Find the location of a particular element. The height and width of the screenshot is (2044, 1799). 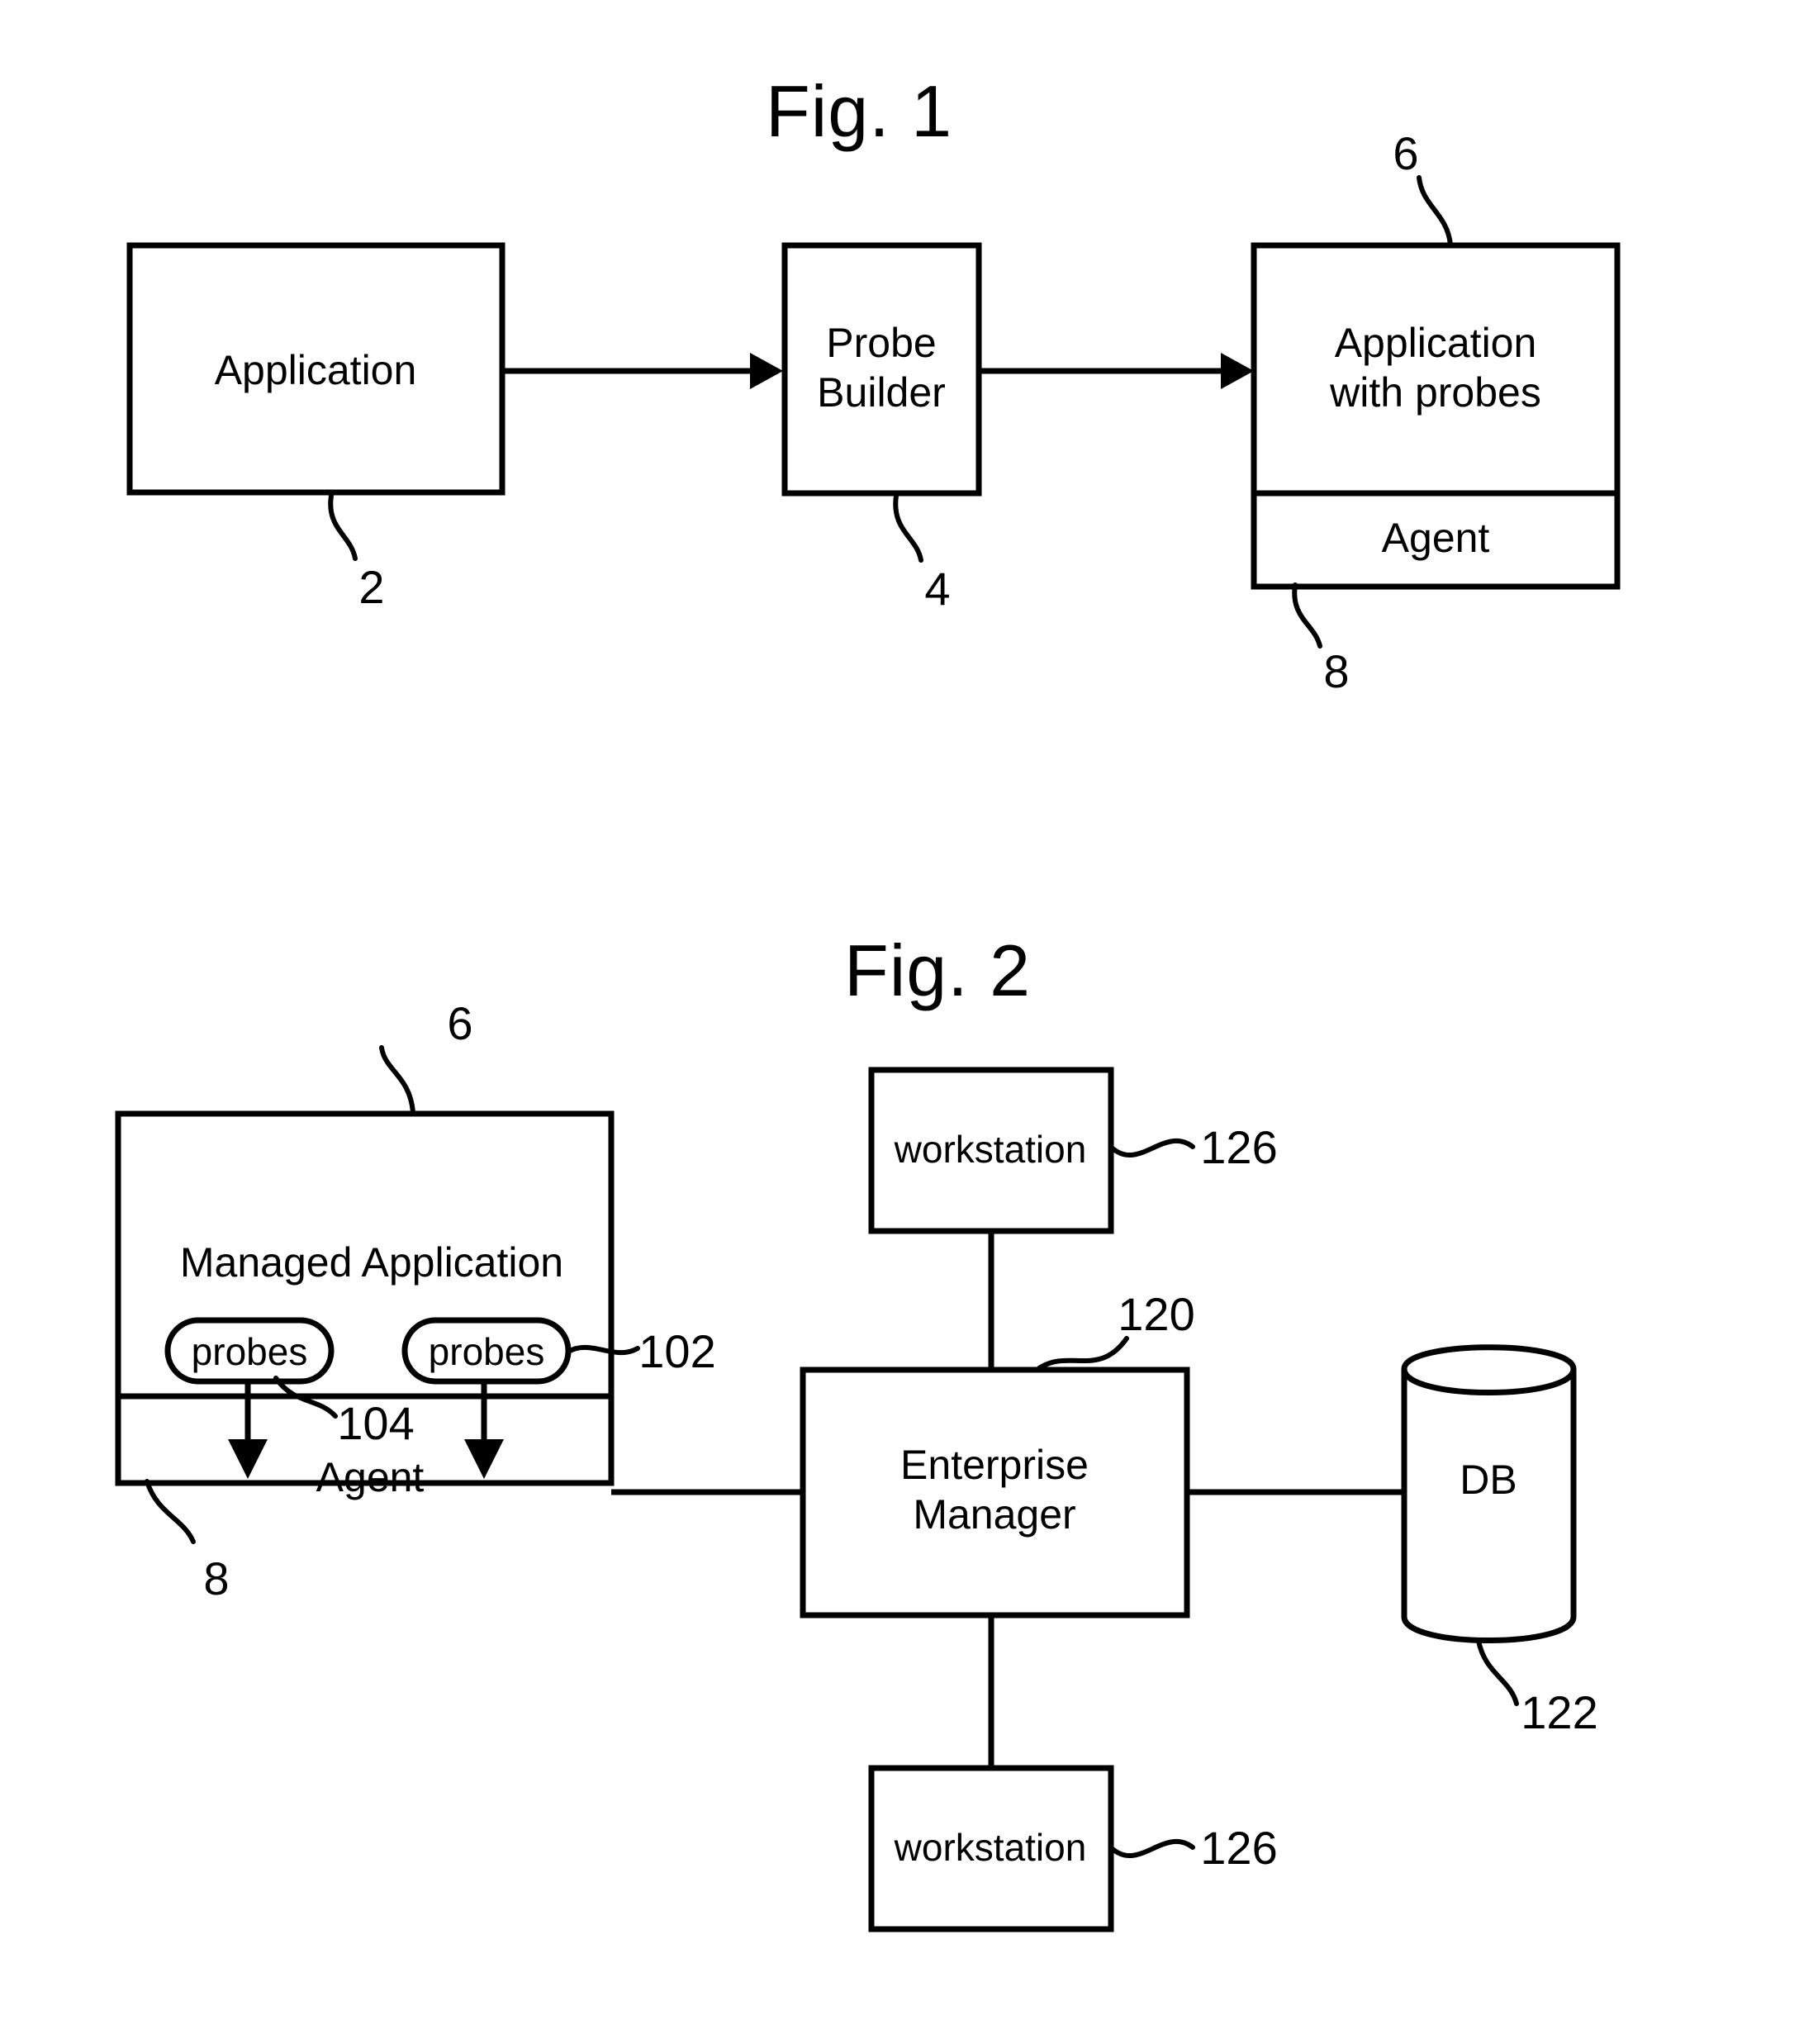

fig2-ref-102: 102 is located at coordinates (676, 1351).